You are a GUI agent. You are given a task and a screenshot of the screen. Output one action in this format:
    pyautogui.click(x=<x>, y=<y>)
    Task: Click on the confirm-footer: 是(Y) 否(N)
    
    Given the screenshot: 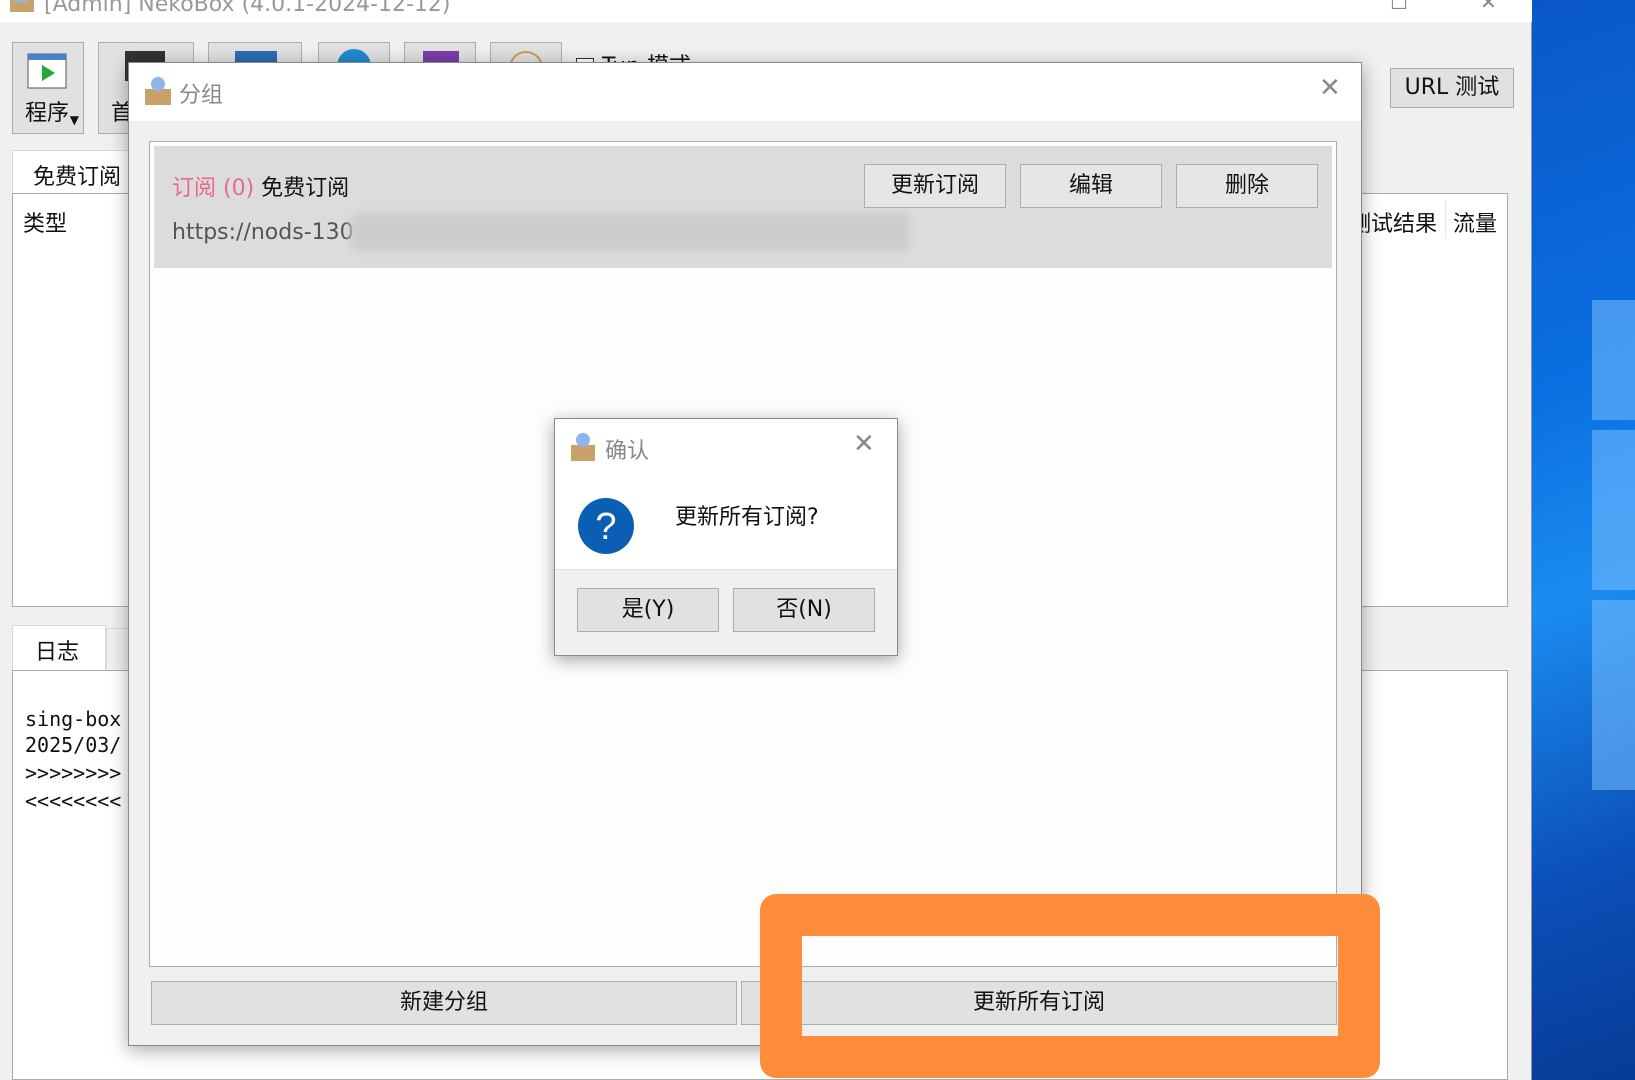 What is the action you would take?
    pyautogui.click(x=726, y=612)
    